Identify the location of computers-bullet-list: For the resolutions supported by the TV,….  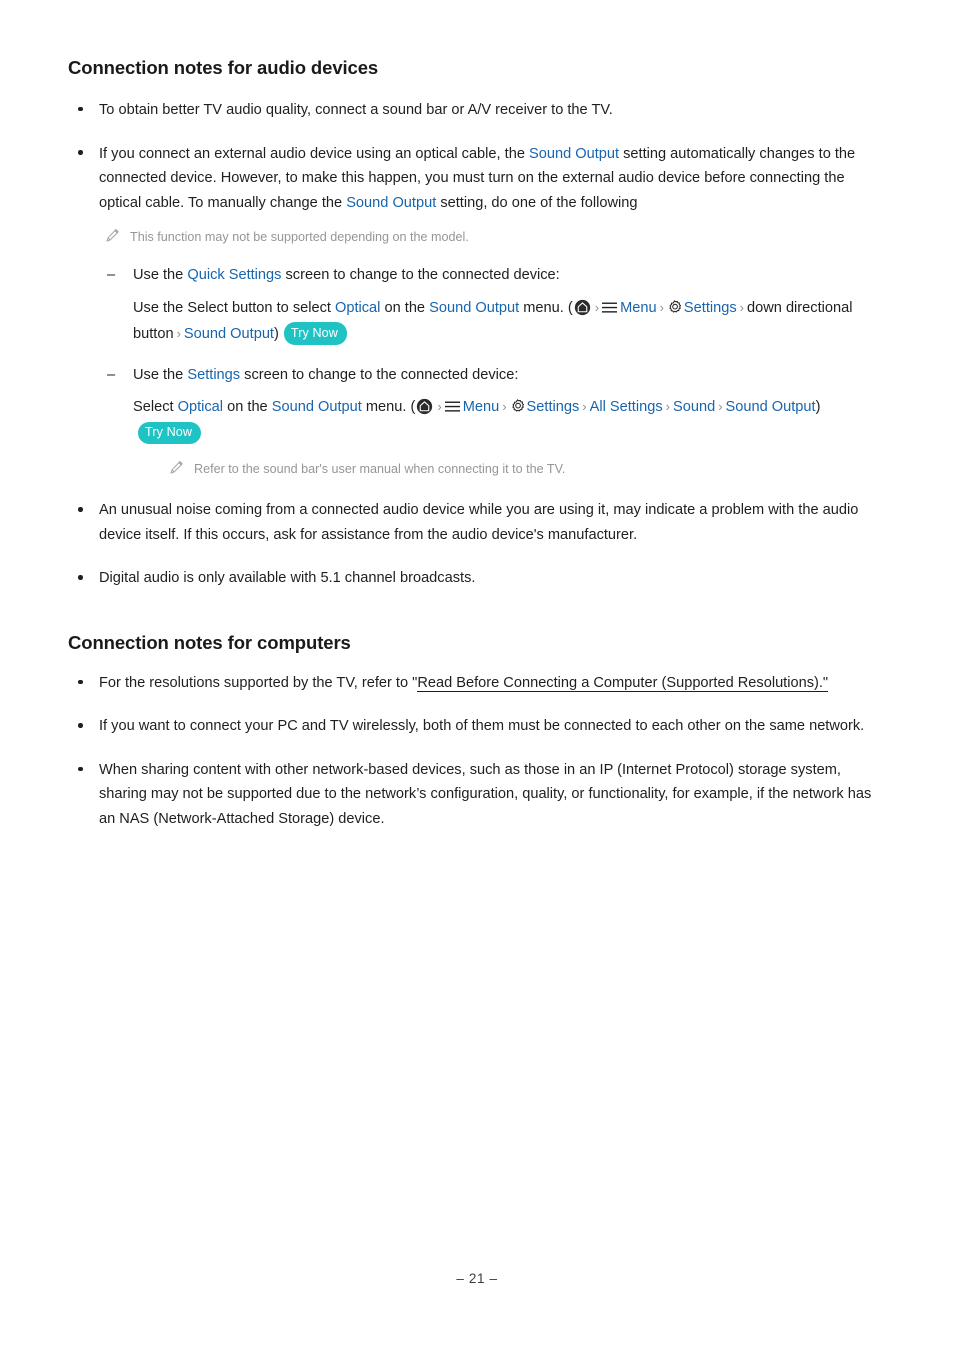
(475, 751).